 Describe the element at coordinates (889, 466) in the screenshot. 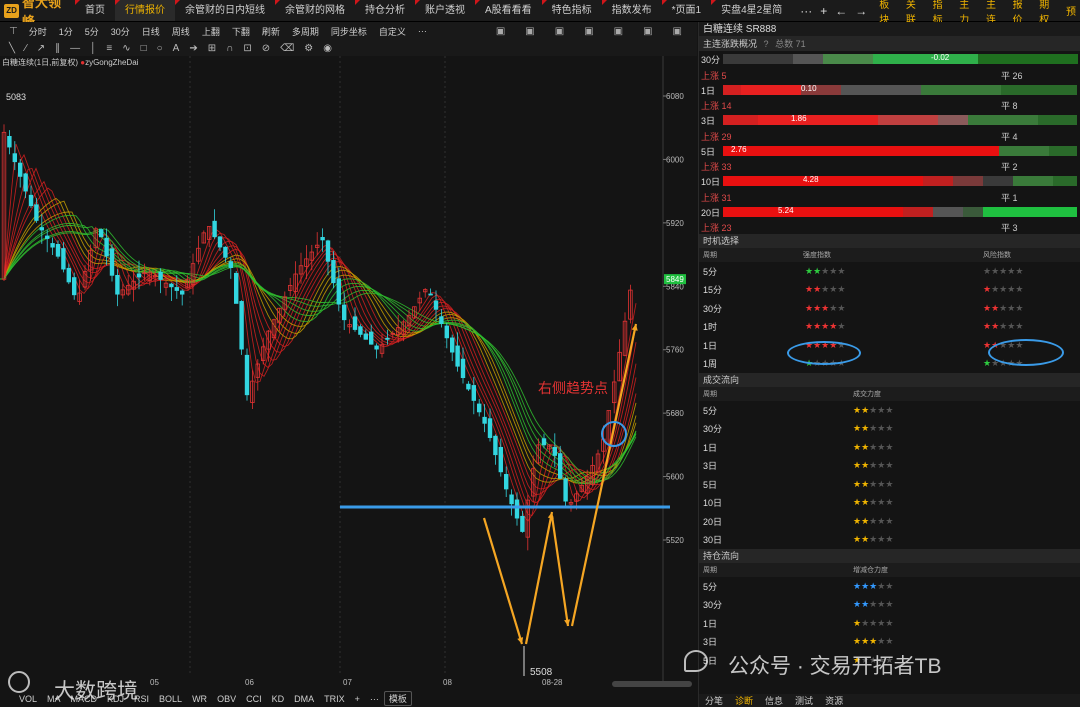

I see `flow-row: 3日 ★★★★★` at that location.